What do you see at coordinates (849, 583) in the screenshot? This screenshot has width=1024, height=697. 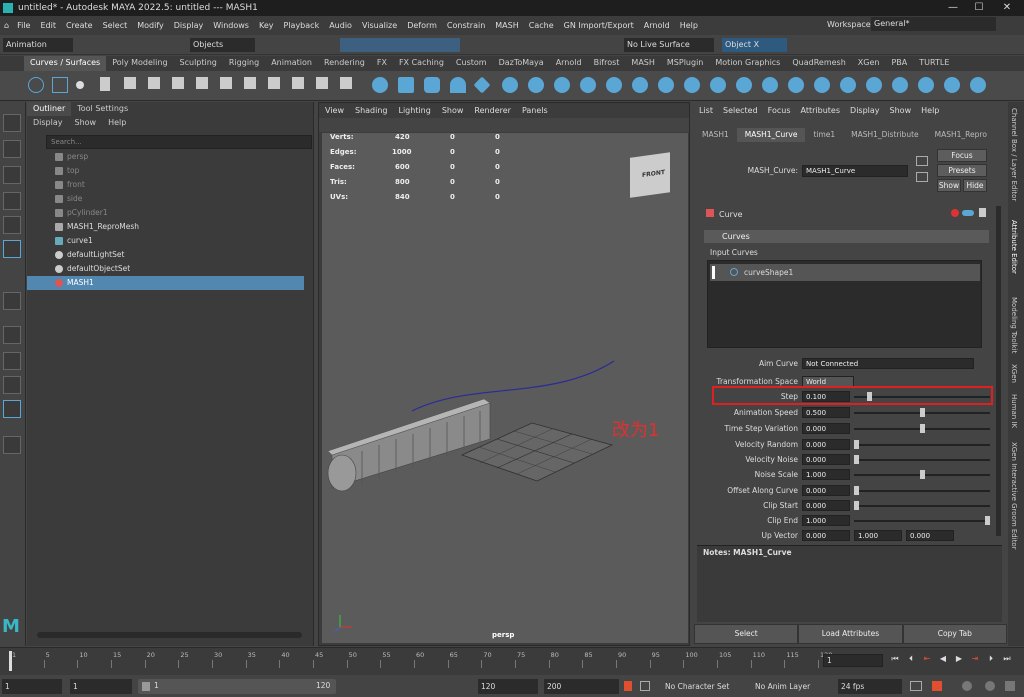 I see `notes-panel: Notes: MASH1_Curve` at bounding box center [849, 583].